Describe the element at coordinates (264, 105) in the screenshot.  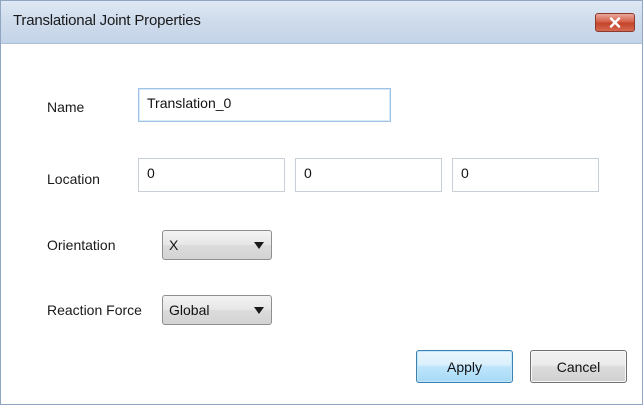
I see `name-input: Translation_0` at that location.